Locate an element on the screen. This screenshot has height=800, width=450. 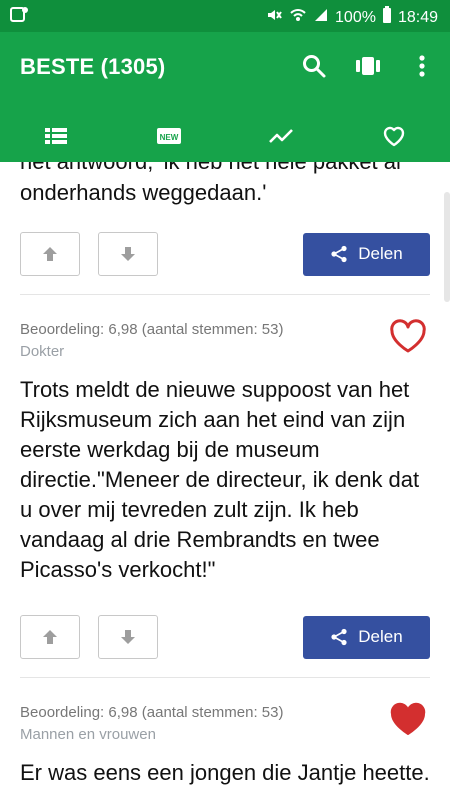
page-title: BESTE (1305) is located at coordinates (93, 66).